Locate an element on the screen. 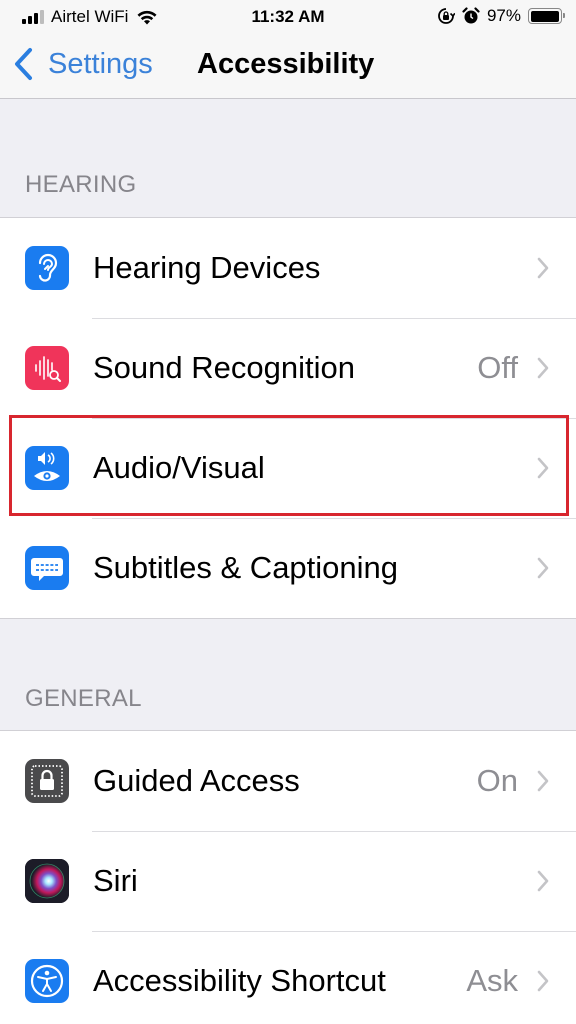 This screenshot has width=576, height=1024. page-title: Accessibility is located at coordinates (286, 64).